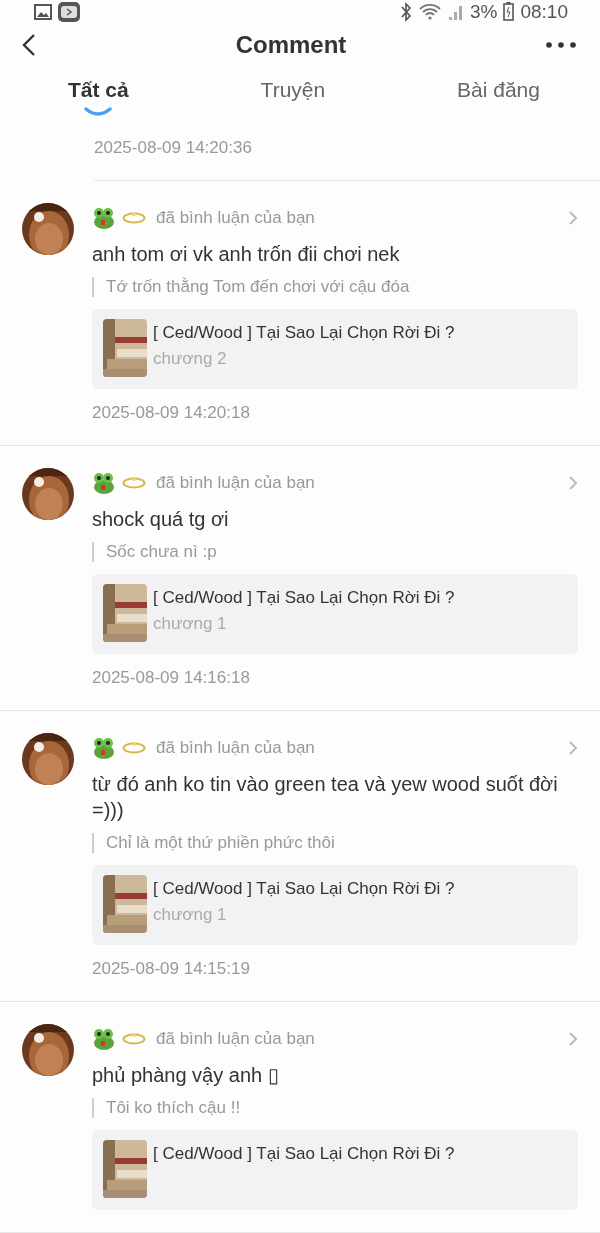  What do you see at coordinates (406, 11) in the screenshot?
I see `bluetooth-icon` at bounding box center [406, 11].